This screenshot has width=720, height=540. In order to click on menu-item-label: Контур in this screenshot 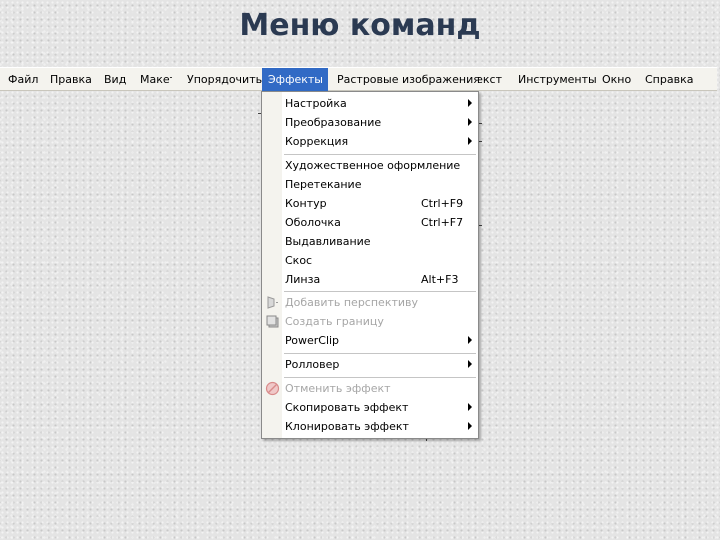, I will do `click(306, 203)`.